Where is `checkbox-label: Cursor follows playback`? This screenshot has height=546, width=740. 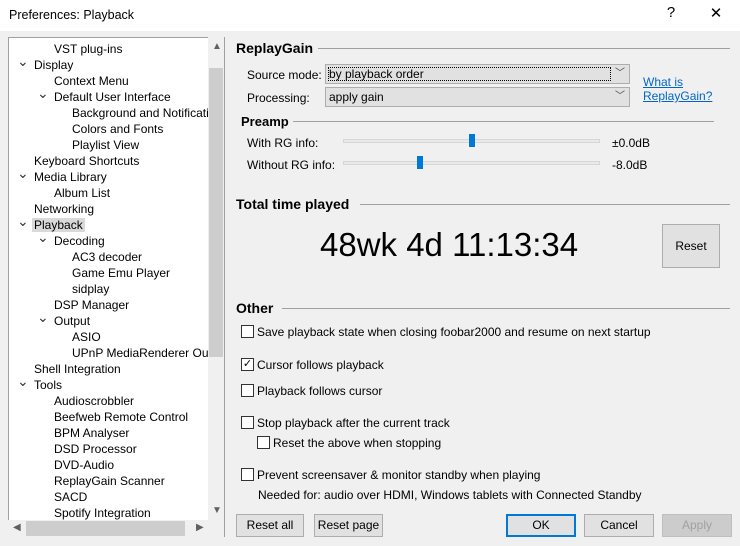 checkbox-label: Cursor follows playback is located at coordinates (320, 365).